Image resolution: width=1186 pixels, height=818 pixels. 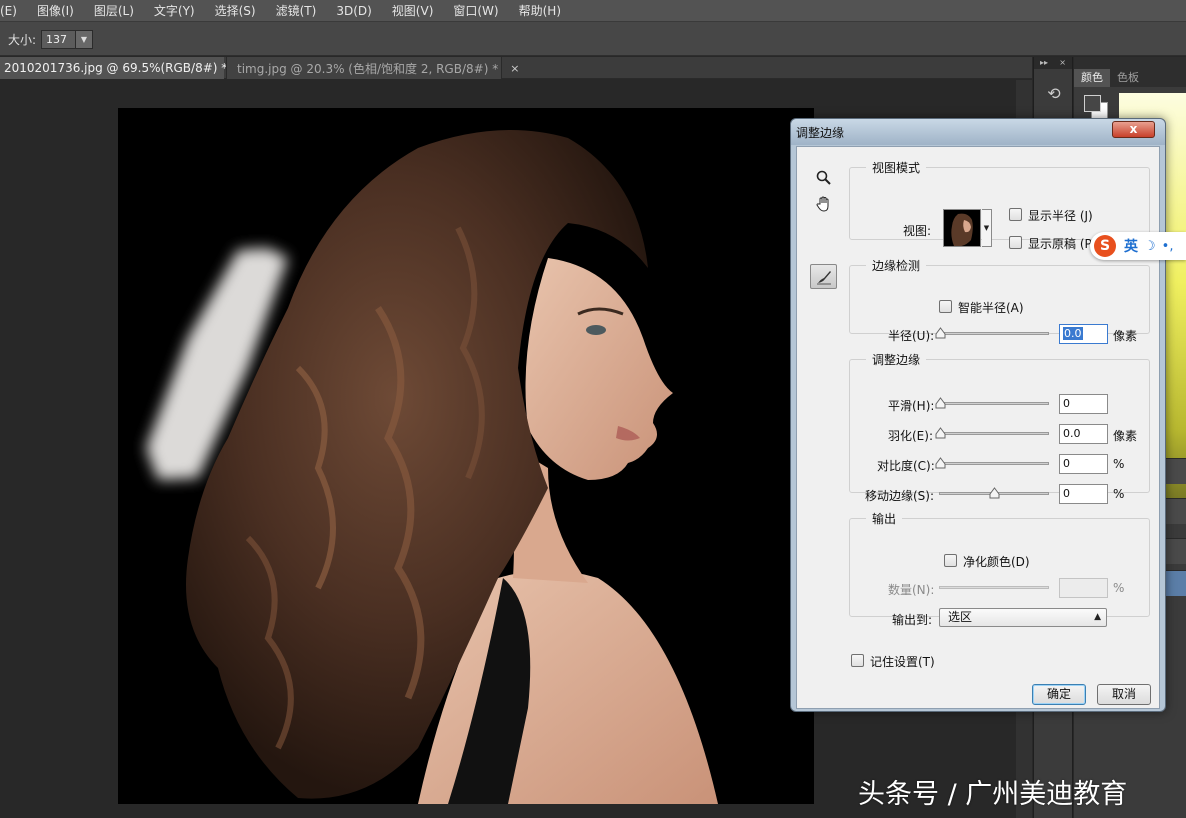 I want to click on show-original-checkbox, so click(x=1015, y=242).